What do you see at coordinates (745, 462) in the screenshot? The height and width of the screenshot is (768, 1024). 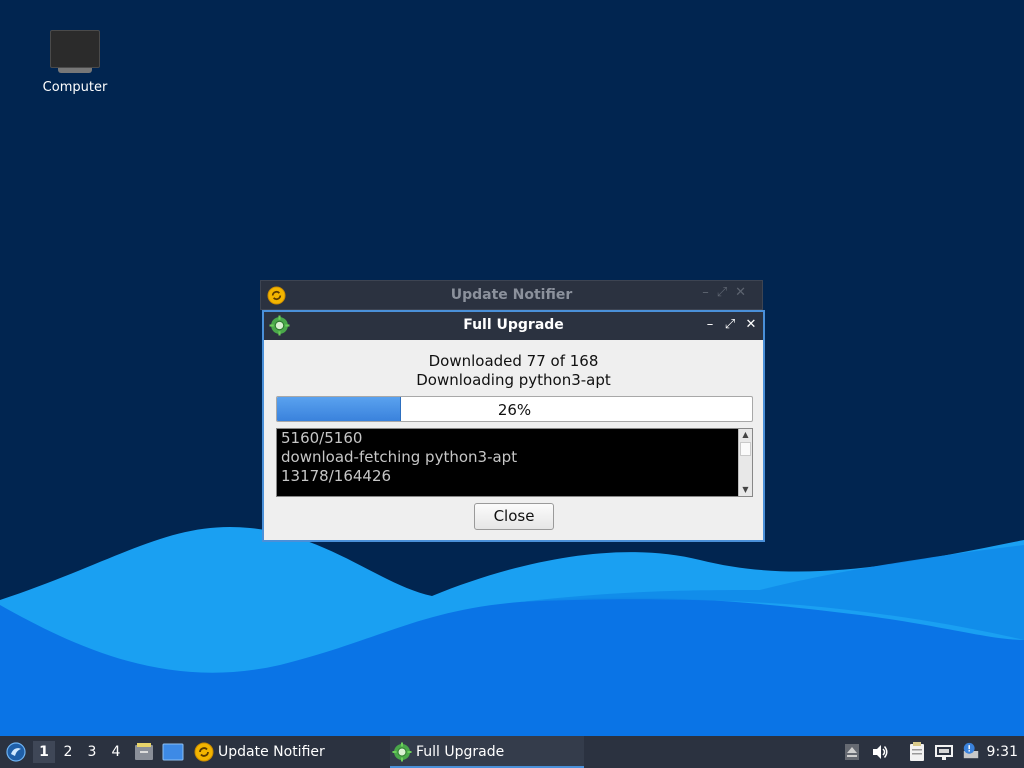 I see `log-scrollbar: ▲ ▼` at bounding box center [745, 462].